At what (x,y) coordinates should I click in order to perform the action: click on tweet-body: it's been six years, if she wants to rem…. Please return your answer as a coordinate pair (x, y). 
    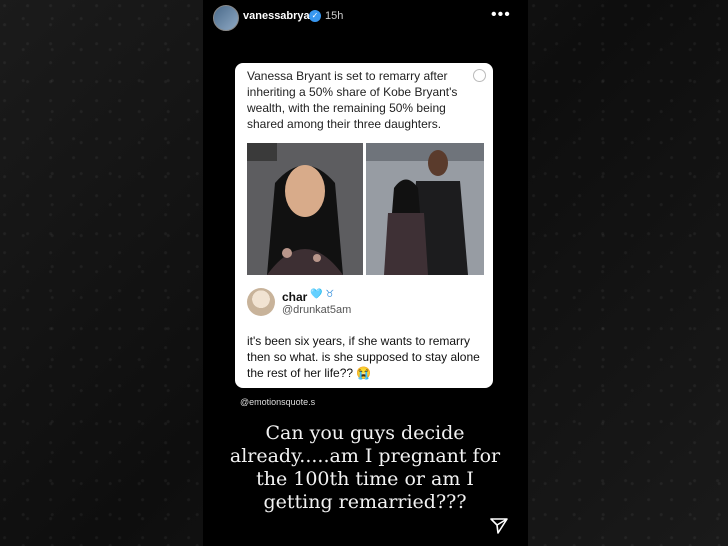
    Looking at the image, I should click on (363, 357).